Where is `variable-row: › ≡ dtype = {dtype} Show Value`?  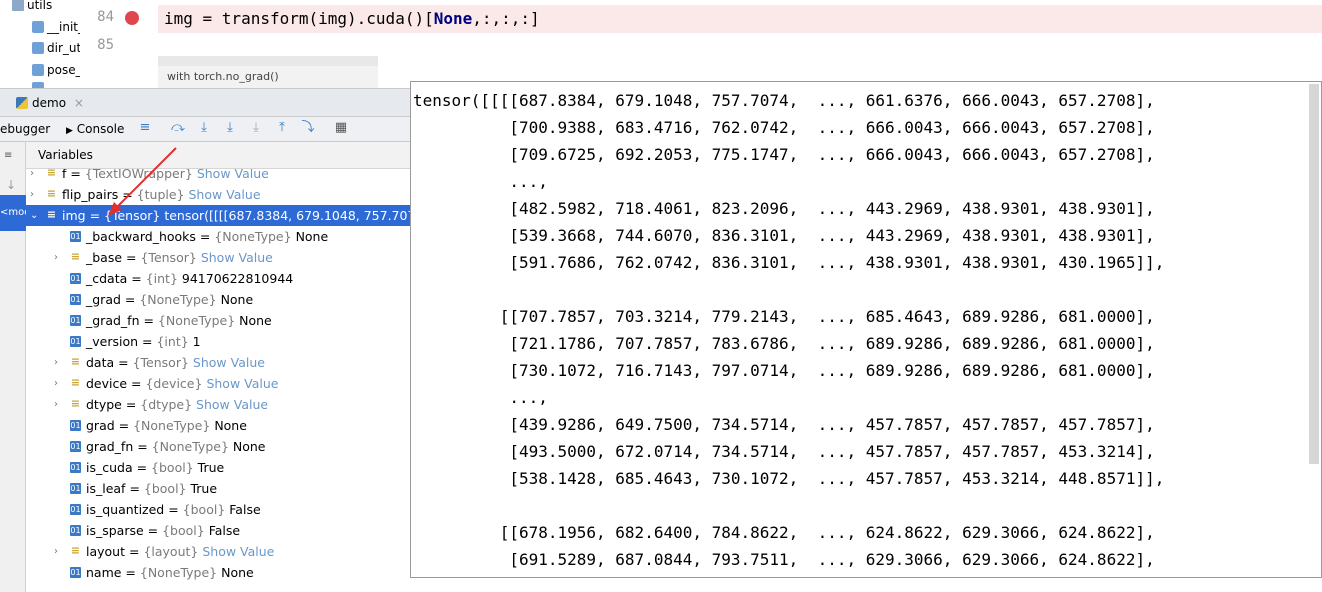
variable-row: › ≡ dtype = {dtype} Show Value is located at coordinates (218, 404).